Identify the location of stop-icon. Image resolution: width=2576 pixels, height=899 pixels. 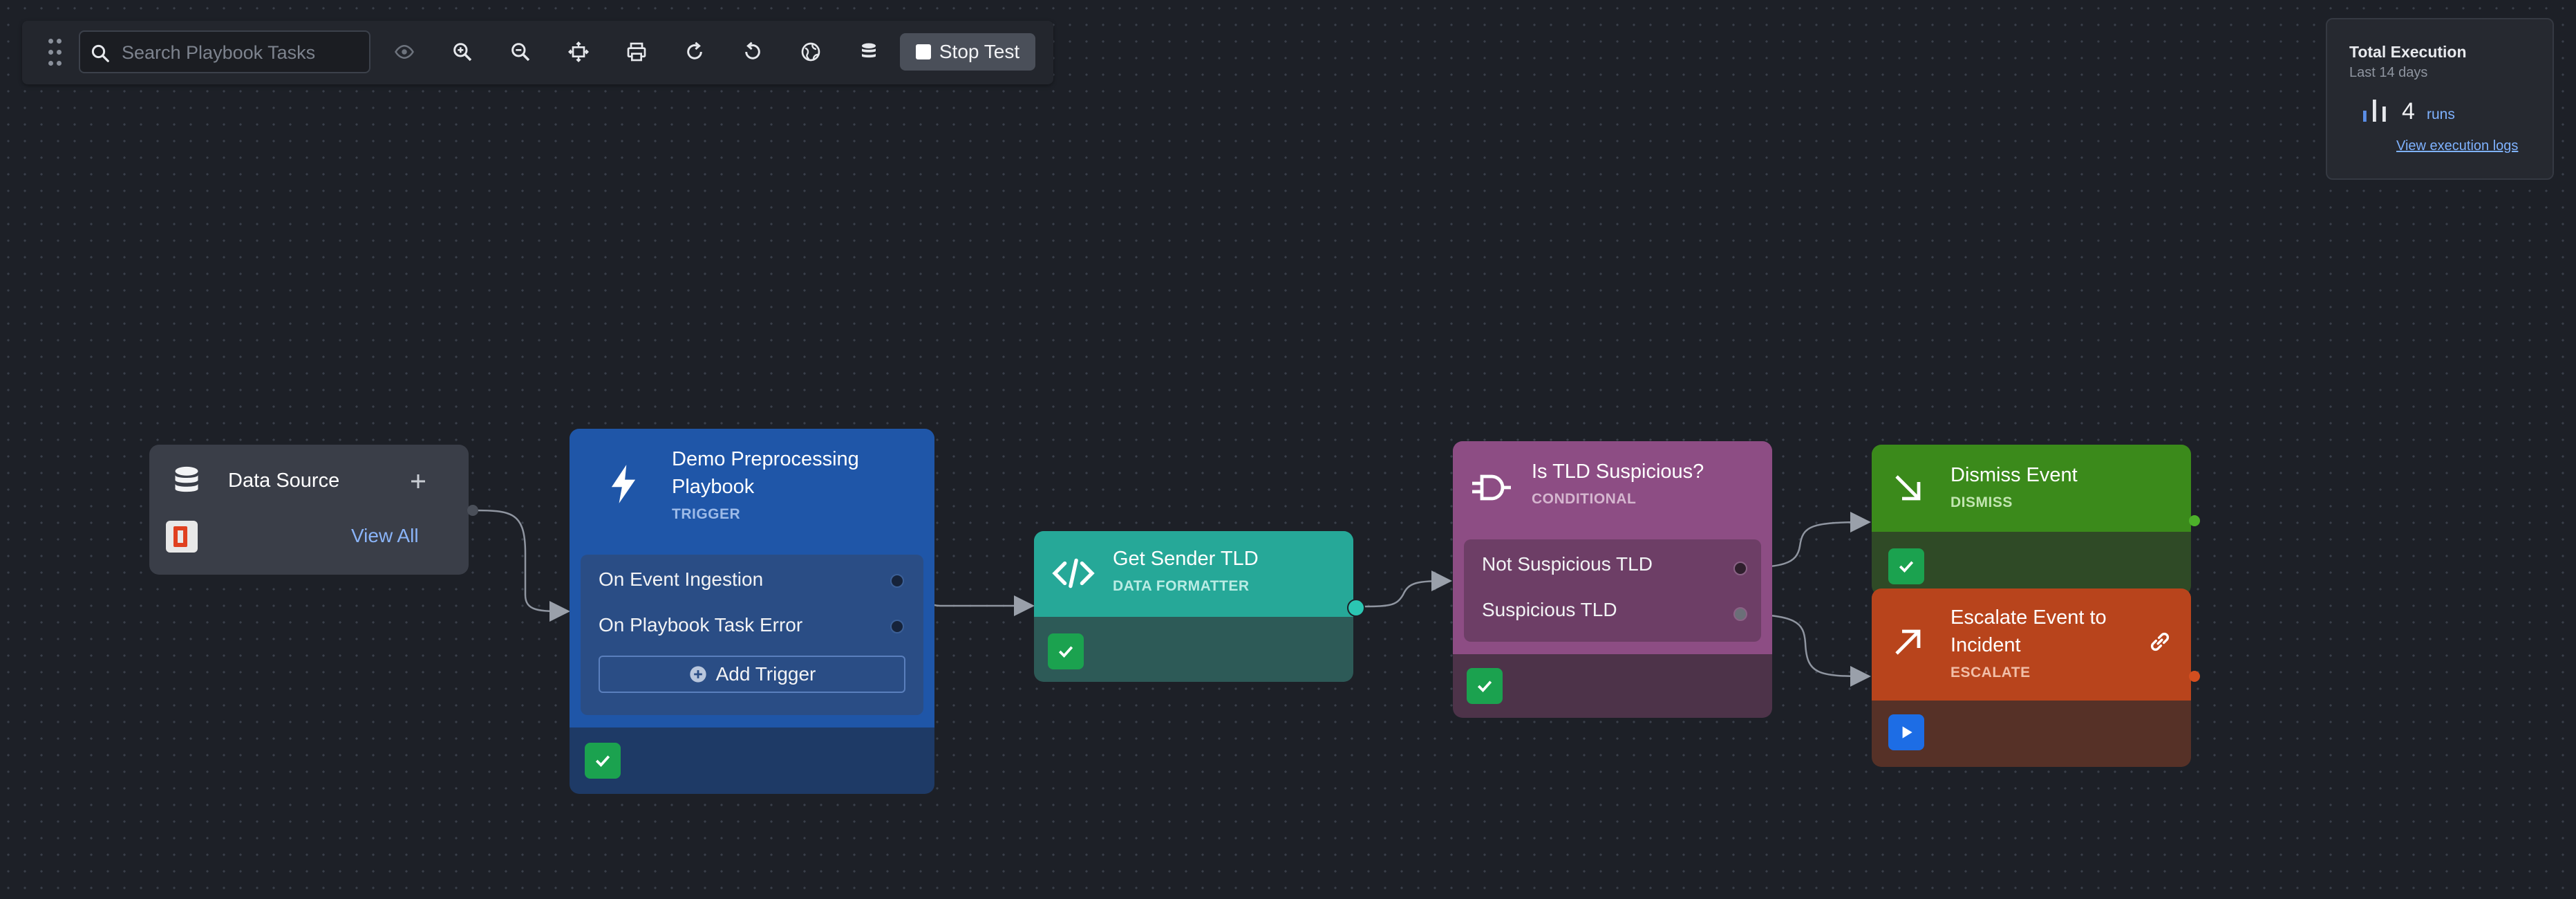
(923, 51).